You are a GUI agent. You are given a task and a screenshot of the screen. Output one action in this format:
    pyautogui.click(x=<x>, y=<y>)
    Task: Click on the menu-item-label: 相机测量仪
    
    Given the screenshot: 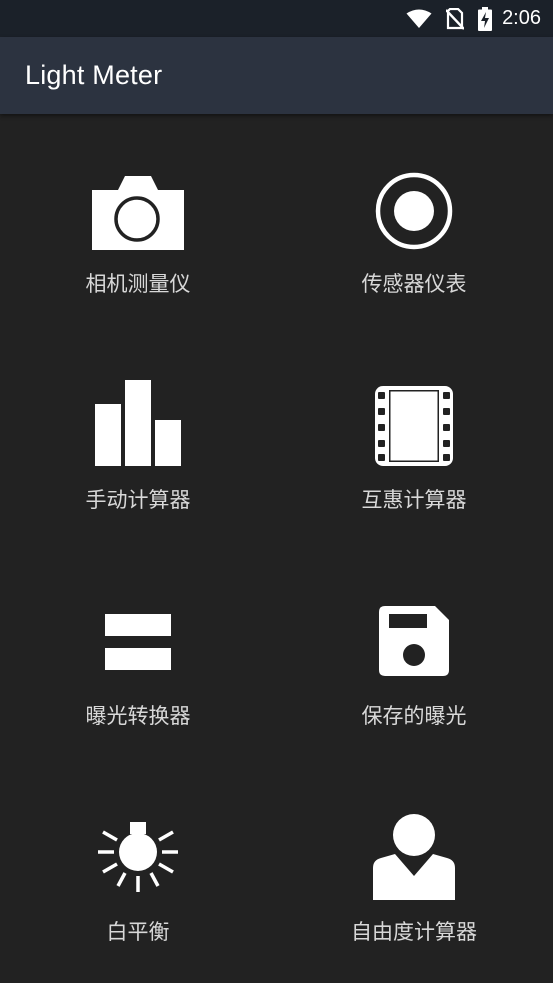 What is the action you would take?
    pyautogui.click(x=138, y=284)
    